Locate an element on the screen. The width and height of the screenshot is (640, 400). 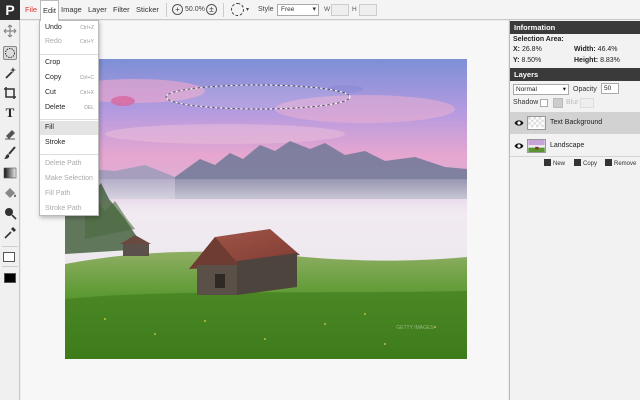
remove-layer-label: Remove is located at coordinates (625, 164).